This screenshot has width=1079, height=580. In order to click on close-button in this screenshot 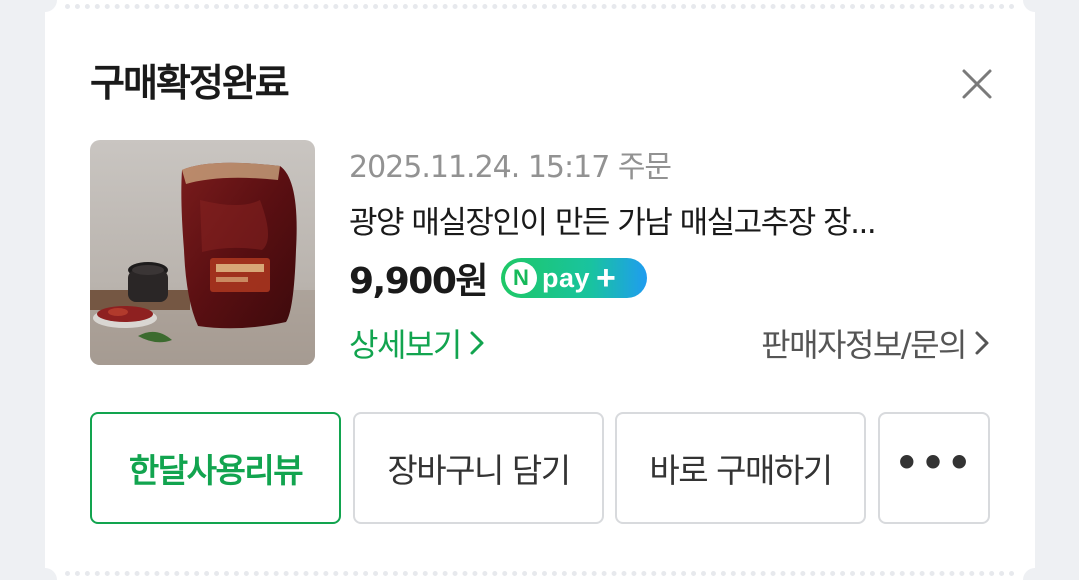, I will do `click(977, 84)`.